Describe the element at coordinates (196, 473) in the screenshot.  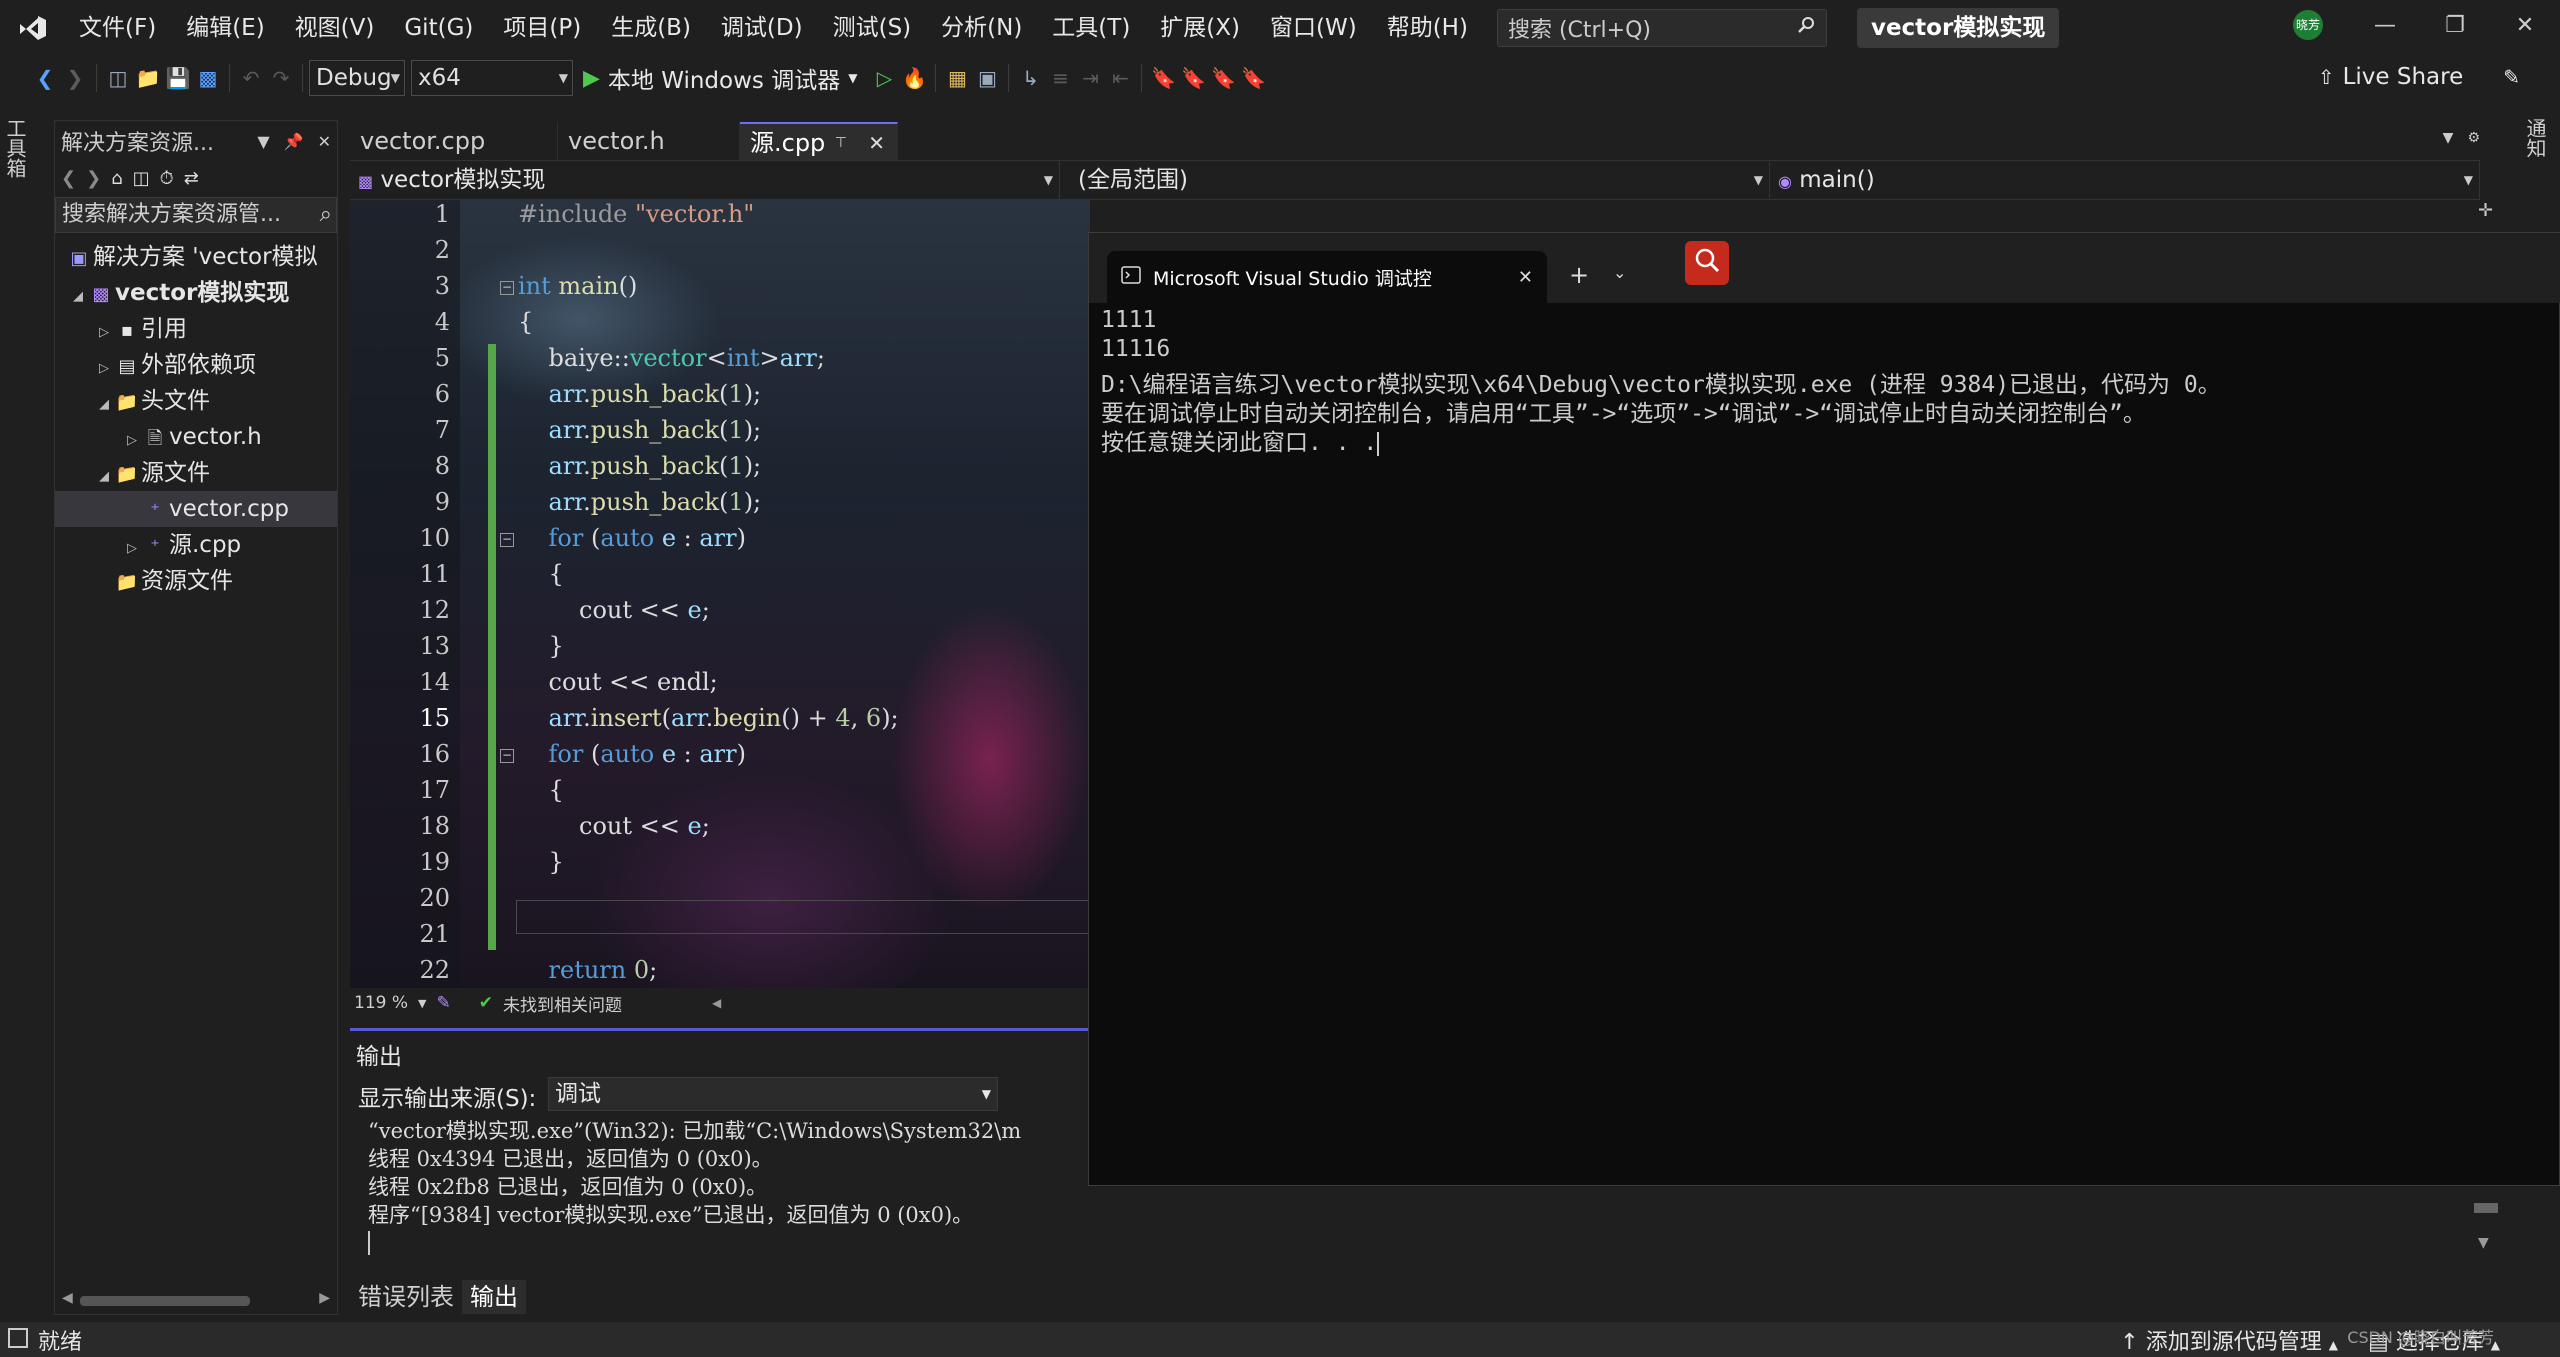
I see `tree-item-source-files: ◢ 📁 源文件` at that location.